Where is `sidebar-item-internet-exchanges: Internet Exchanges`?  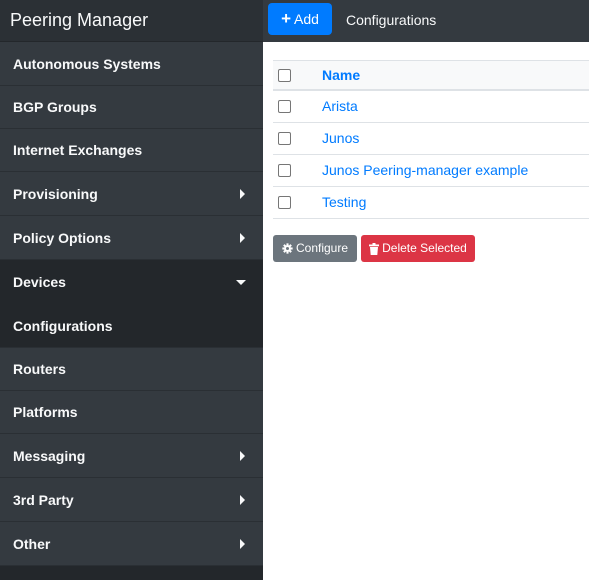
sidebar-item-internet-exchanges: Internet Exchanges is located at coordinates (131, 150).